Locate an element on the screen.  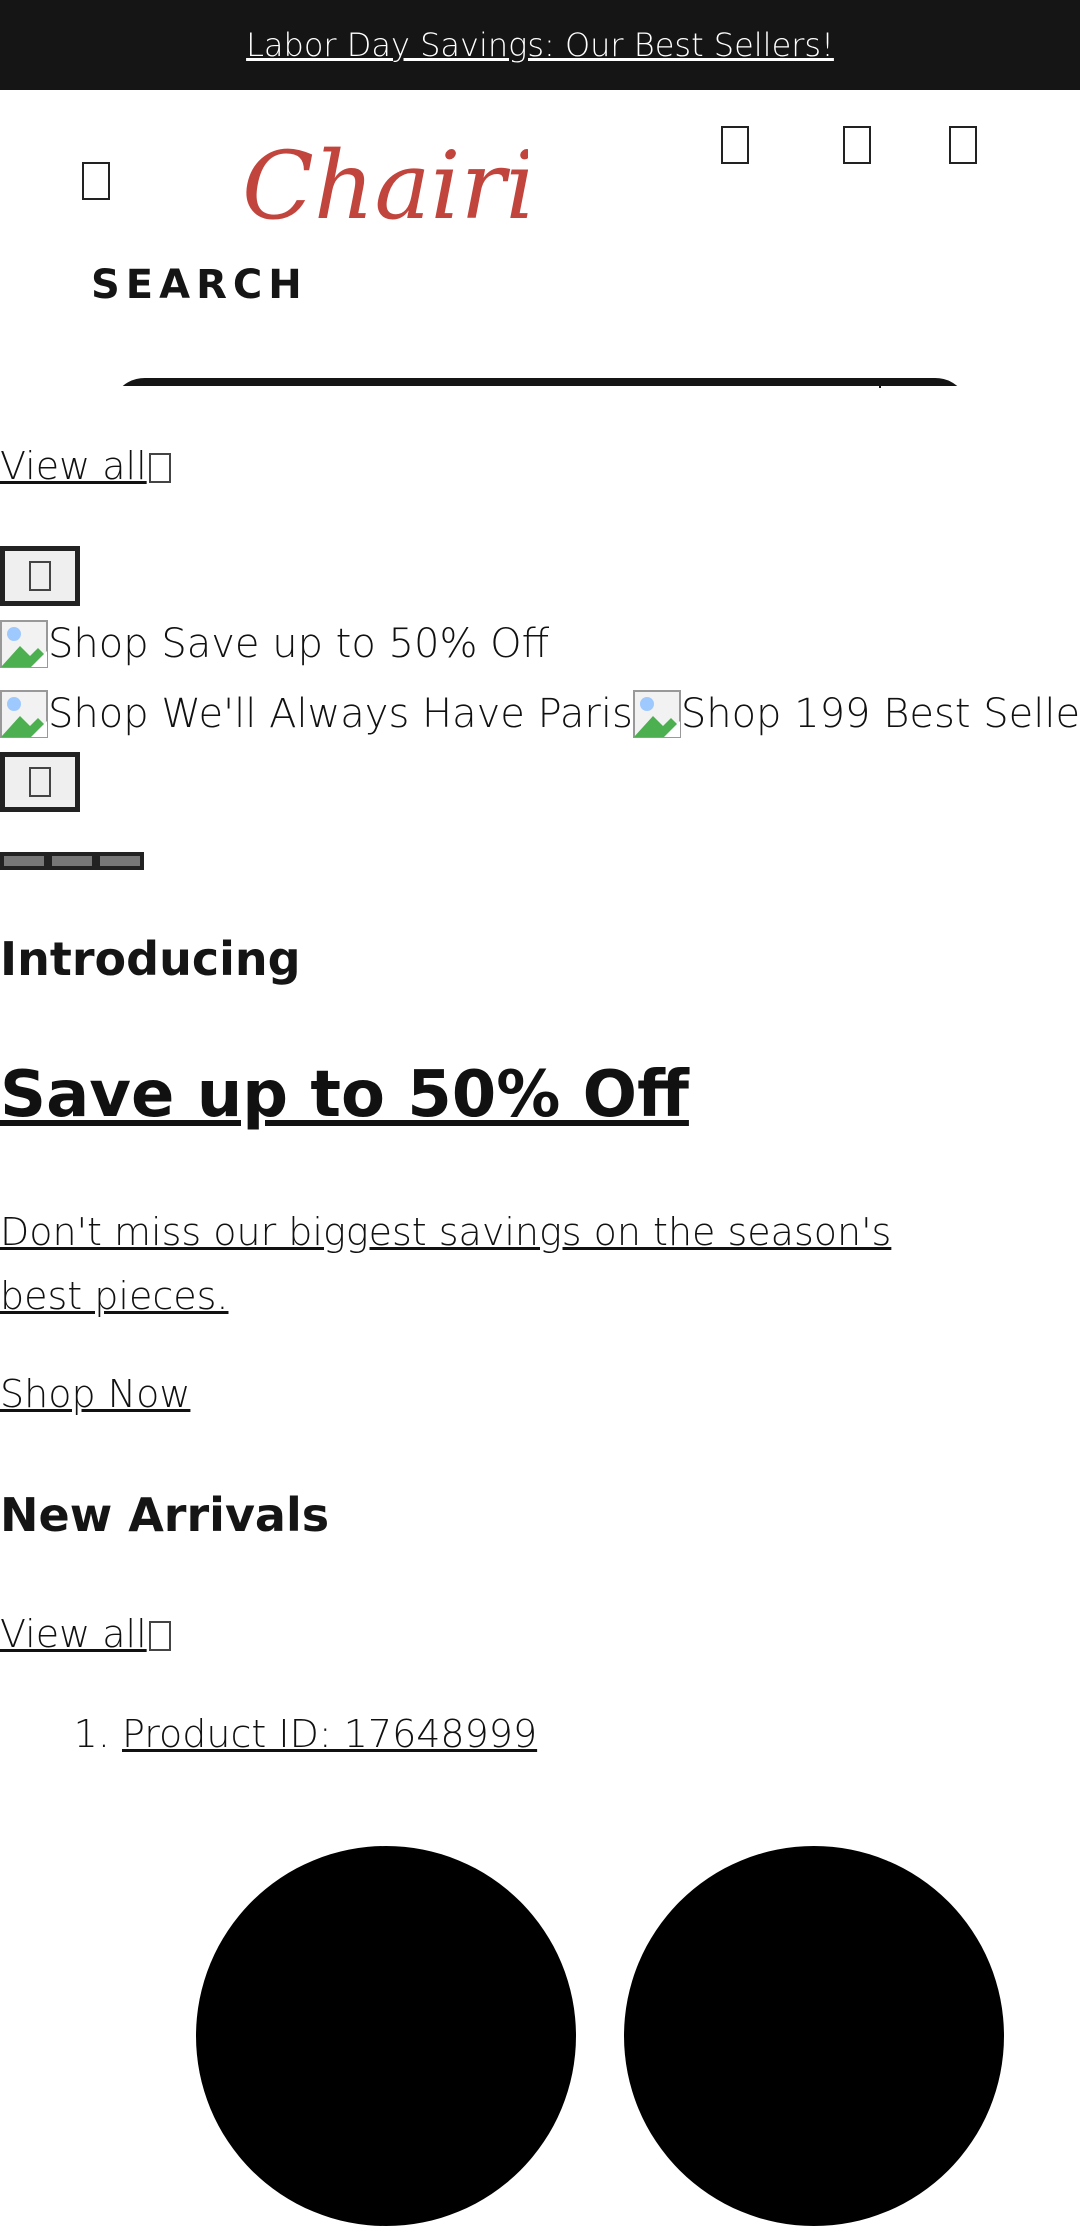
carousel-dots is located at coordinates (72, 861).